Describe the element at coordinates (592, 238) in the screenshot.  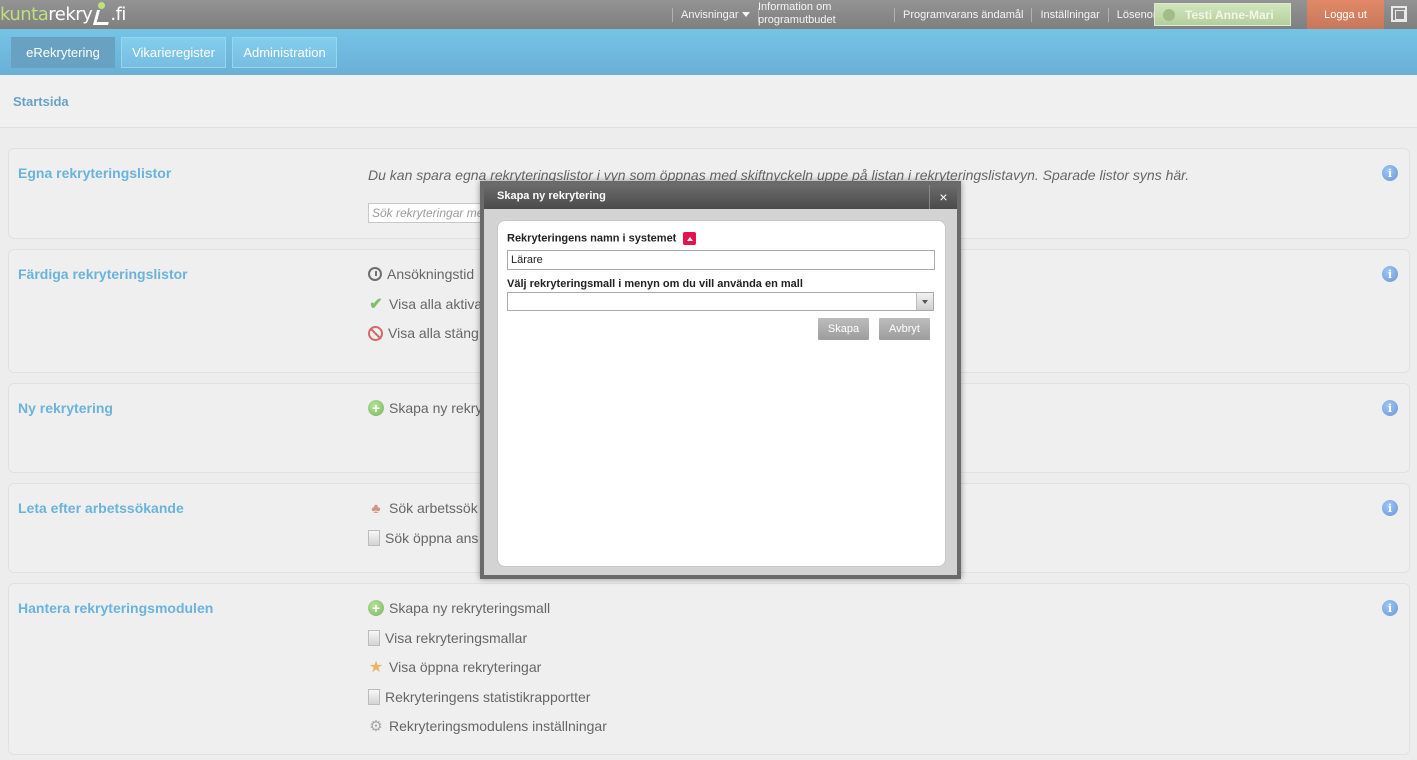
I see `recruitment-name-label-text: Rekryteringens namn i systemet` at that location.